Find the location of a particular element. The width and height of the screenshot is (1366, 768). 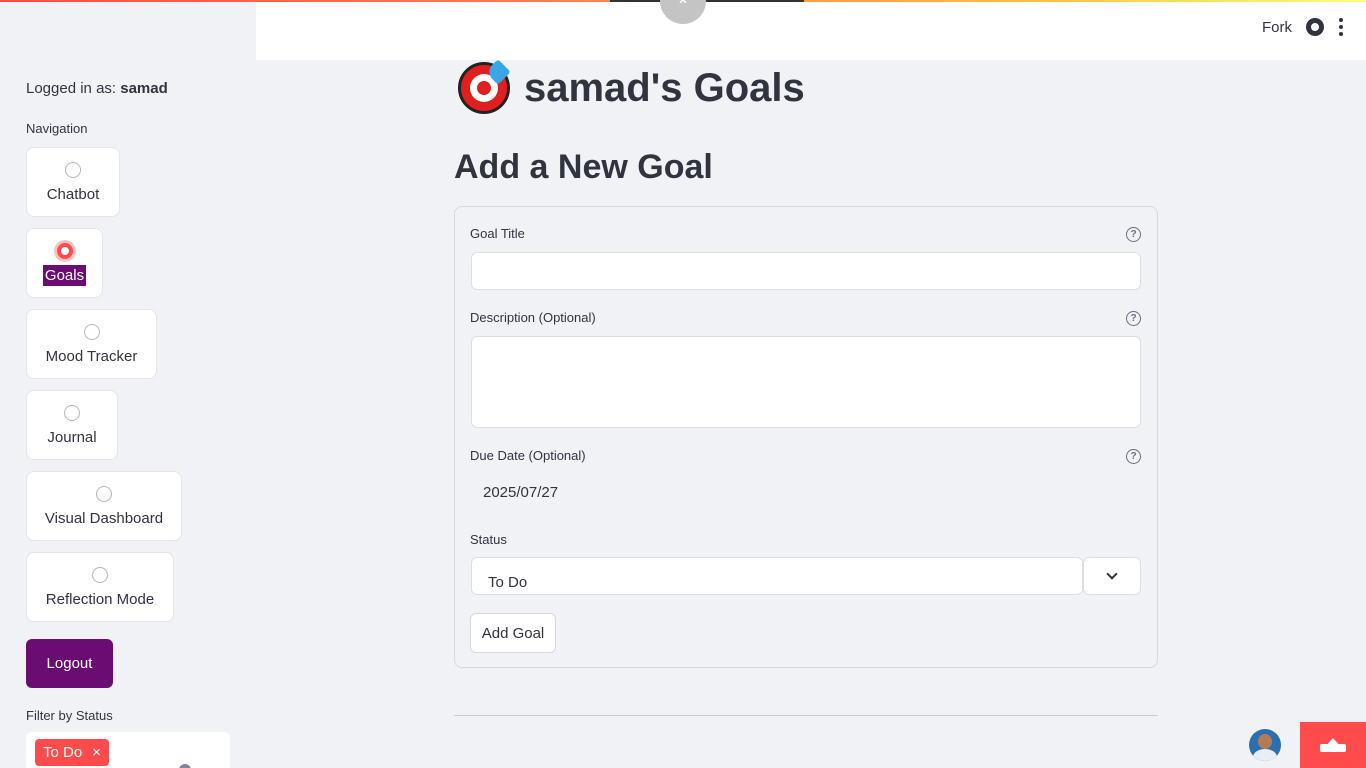

nav-item-label: Reflection Mode is located at coordinates (100, 599).